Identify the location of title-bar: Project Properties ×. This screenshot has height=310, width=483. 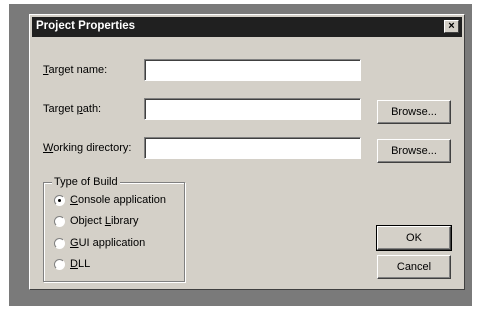
(247, 27).